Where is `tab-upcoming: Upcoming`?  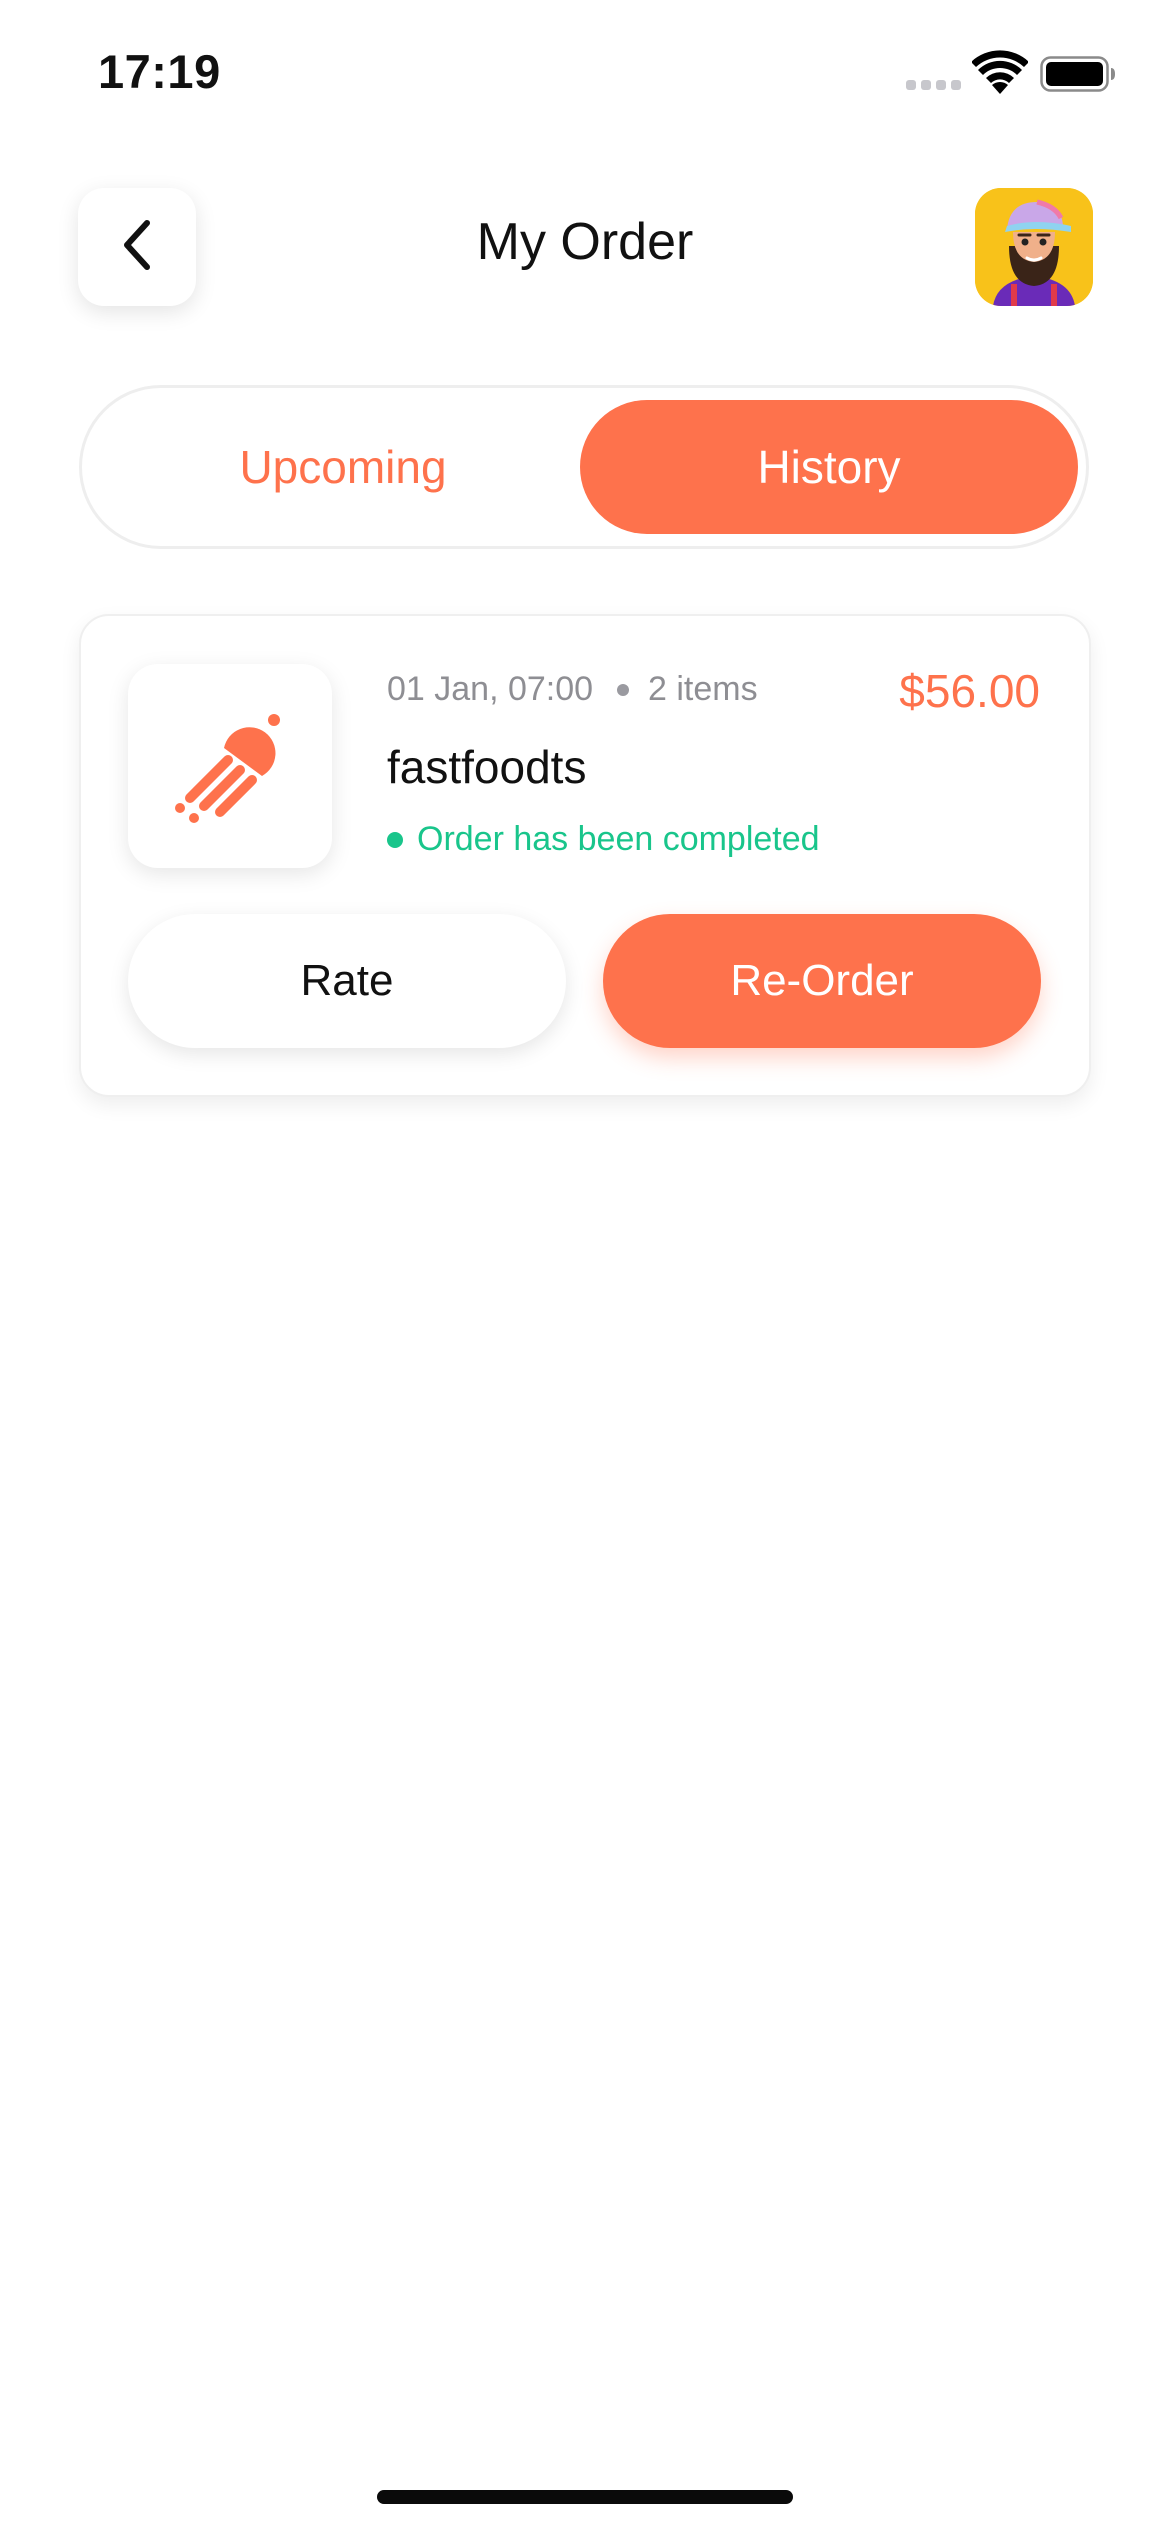
tab-upcoming: Upcoming is located at coordinates (343, 467).